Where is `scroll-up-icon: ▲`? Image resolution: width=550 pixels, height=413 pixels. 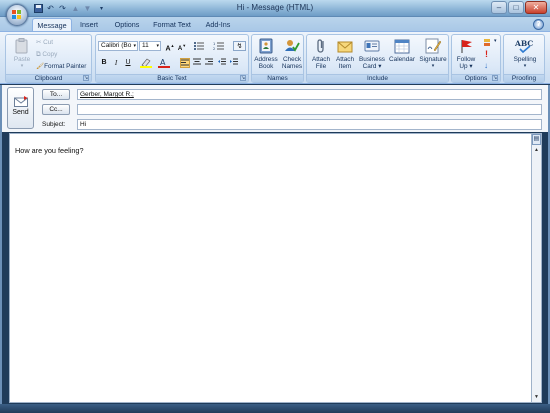
scroll-up-icon: ▲ is located at coordinates (536, 150).